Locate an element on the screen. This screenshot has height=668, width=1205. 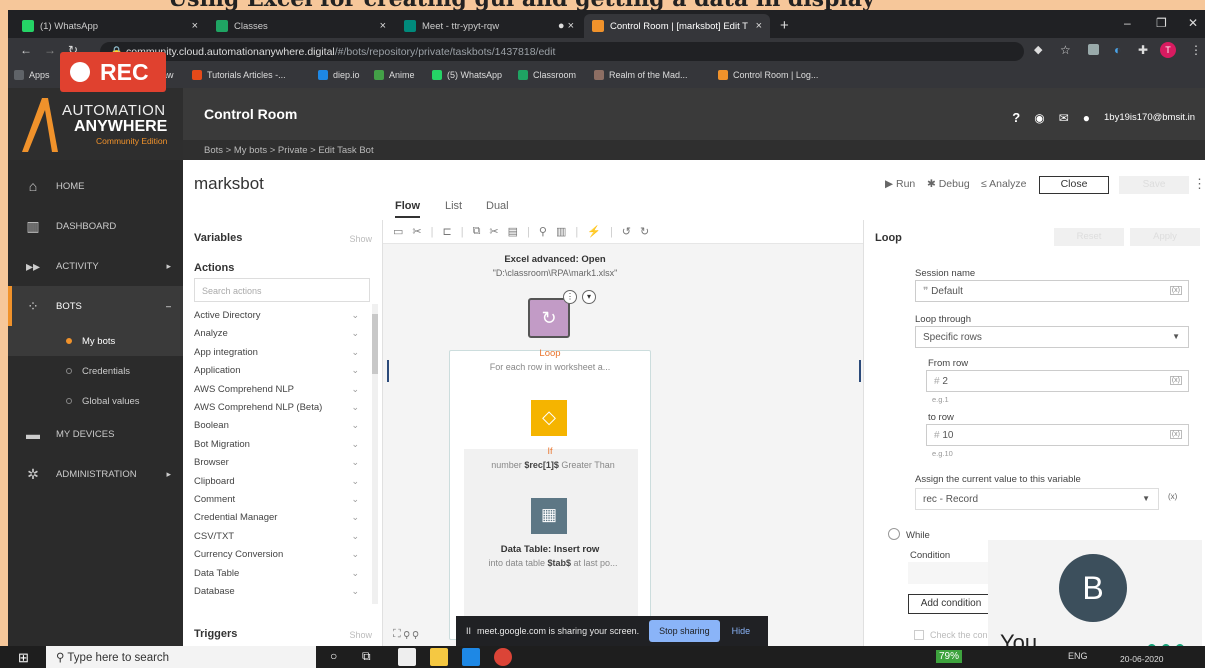
search-actions-input: Search actions is located at coordinates (282, 290).